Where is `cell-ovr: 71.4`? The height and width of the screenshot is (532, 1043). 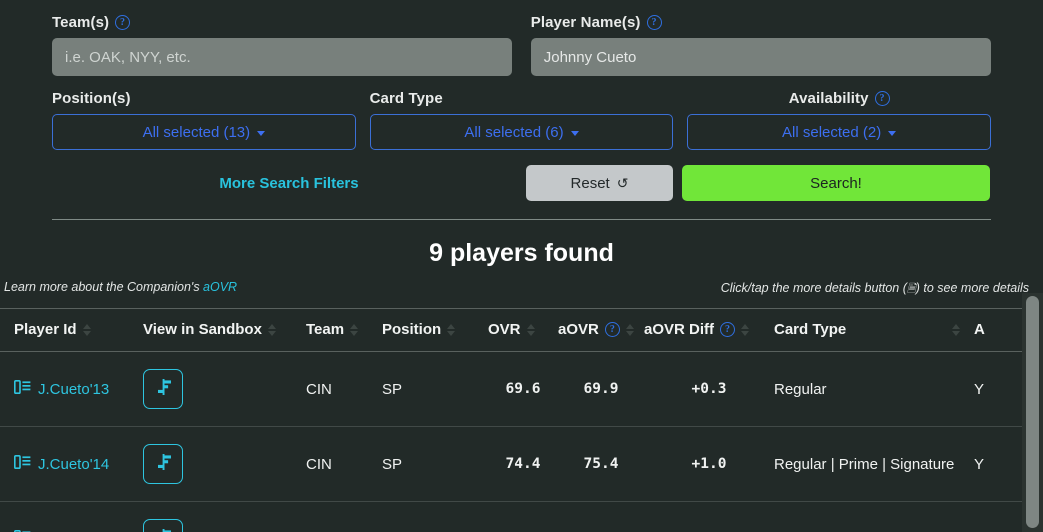 cell-ovr: 71.4 is located at coordinates (523, 516).